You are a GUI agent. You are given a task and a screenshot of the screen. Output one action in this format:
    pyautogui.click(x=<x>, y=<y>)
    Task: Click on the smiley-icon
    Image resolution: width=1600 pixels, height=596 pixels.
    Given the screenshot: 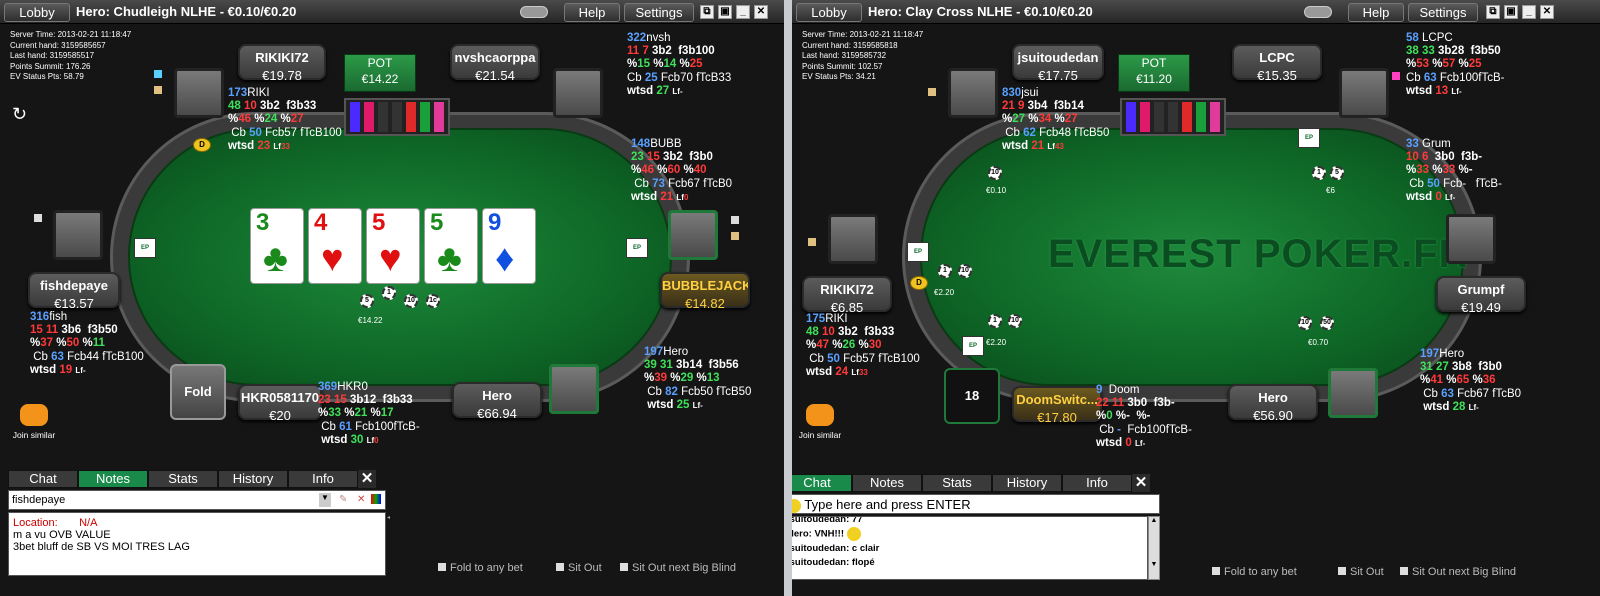 What is the action you would take?
    pyautogui.click(x=796, y=505)
    